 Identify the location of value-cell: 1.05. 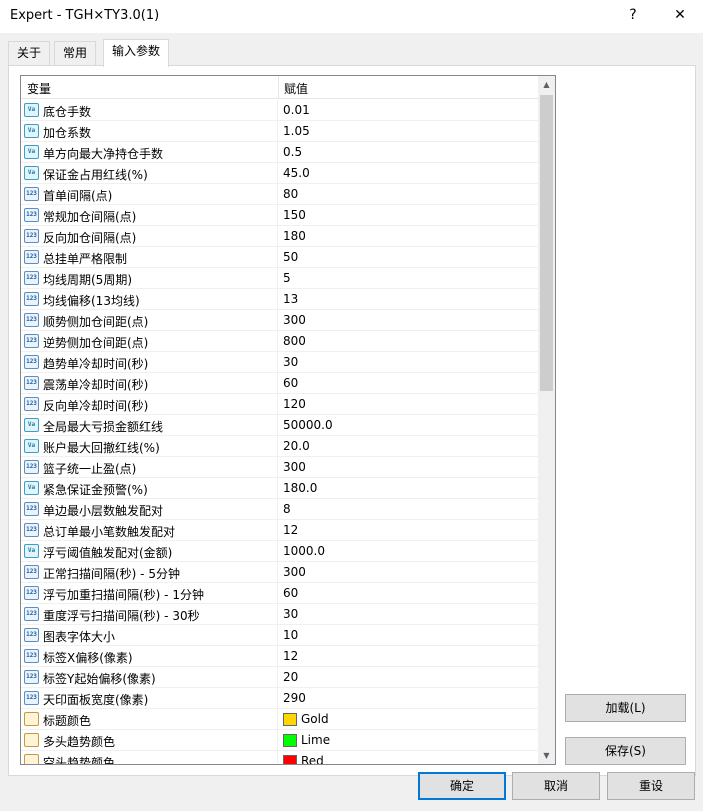
(296, 131).